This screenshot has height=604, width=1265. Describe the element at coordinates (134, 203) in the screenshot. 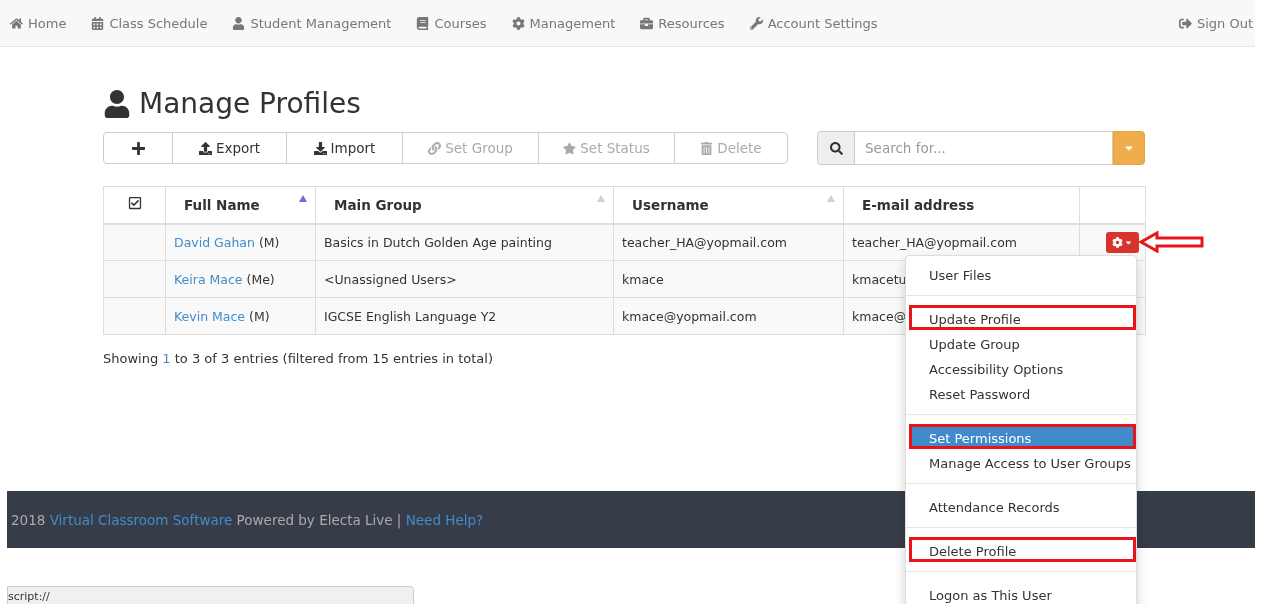

I see `select-all-icon` at that location.